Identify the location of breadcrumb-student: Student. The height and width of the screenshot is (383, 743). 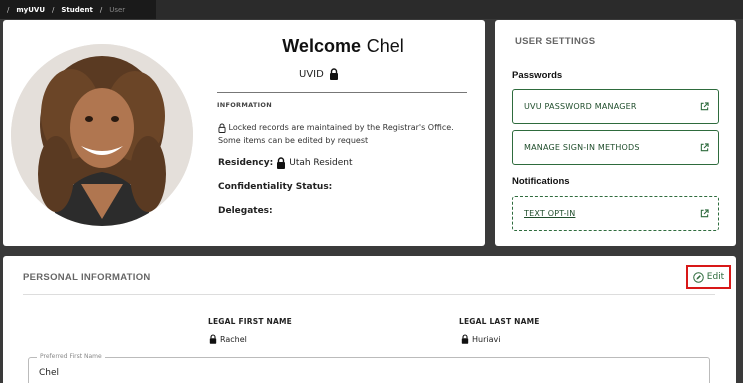
(76, 10).